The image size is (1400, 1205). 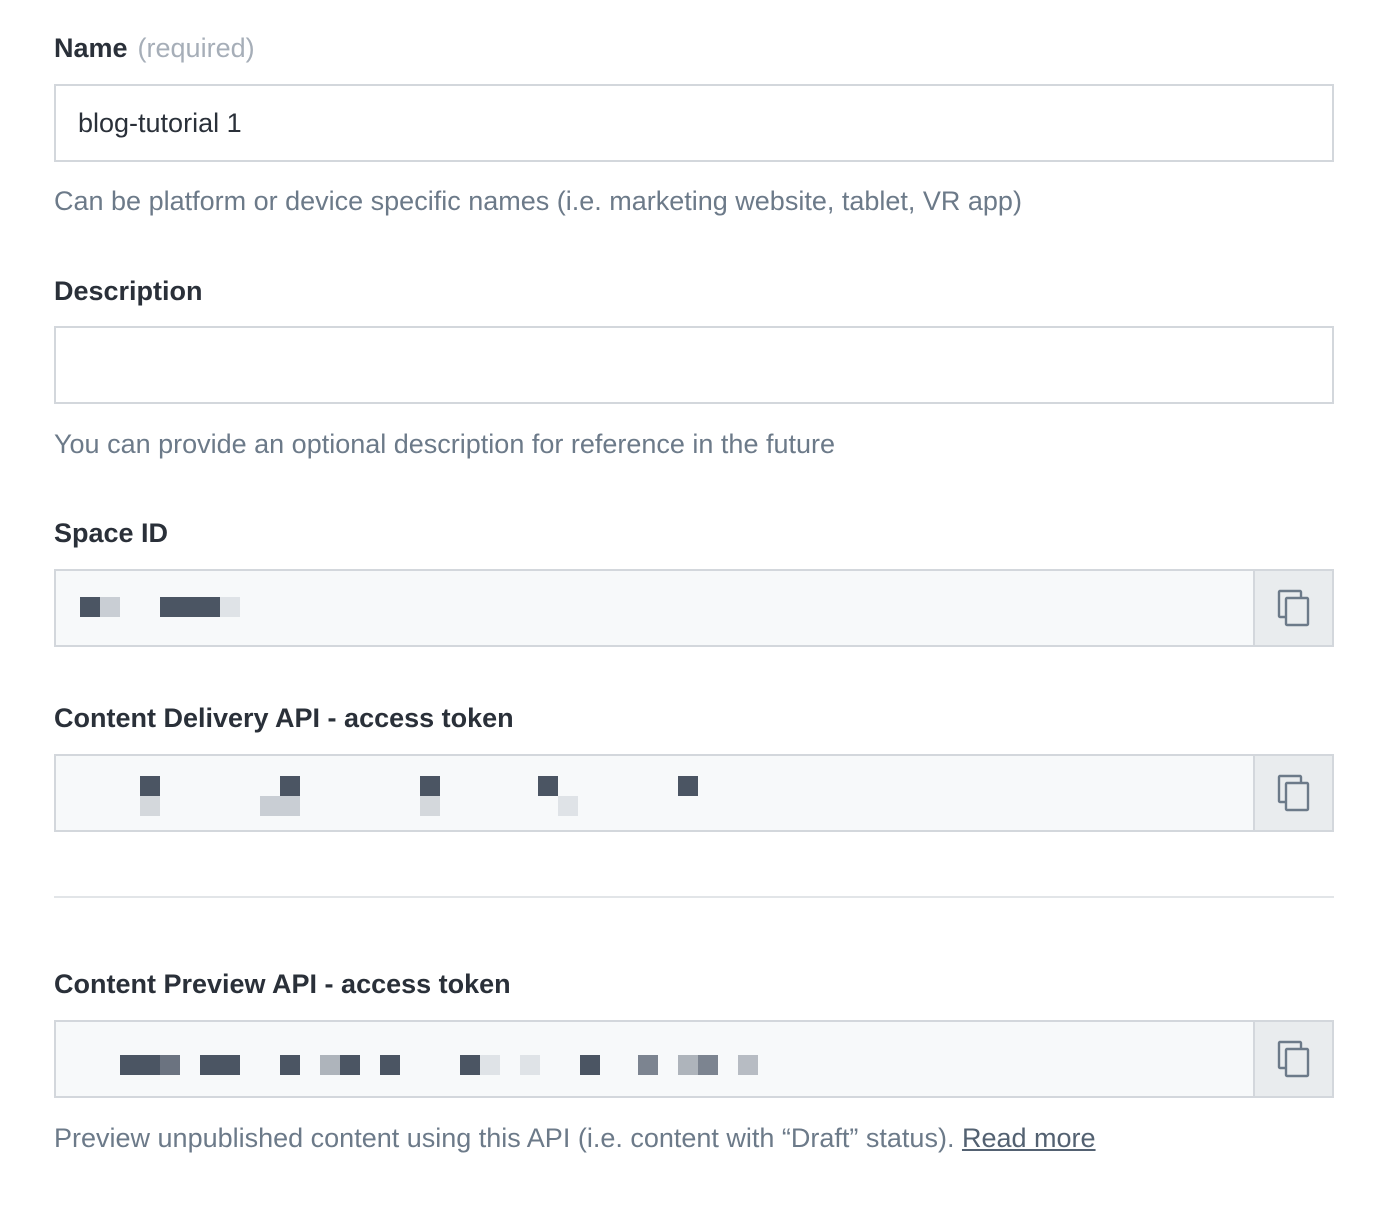 I want to click on required-indicator: (required), so click(x=196, y=48).